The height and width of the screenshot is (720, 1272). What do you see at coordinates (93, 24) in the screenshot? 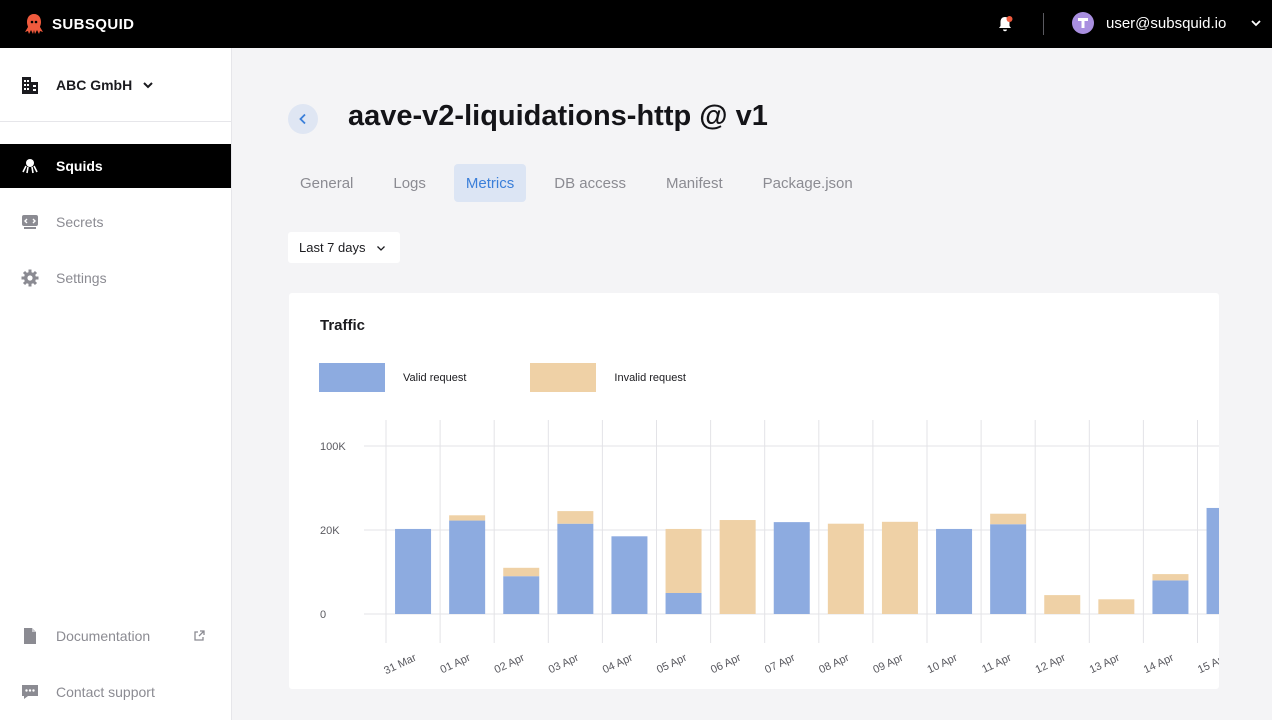
I see `brand-name: SUBSQUID` at bounding box center [93, 24].